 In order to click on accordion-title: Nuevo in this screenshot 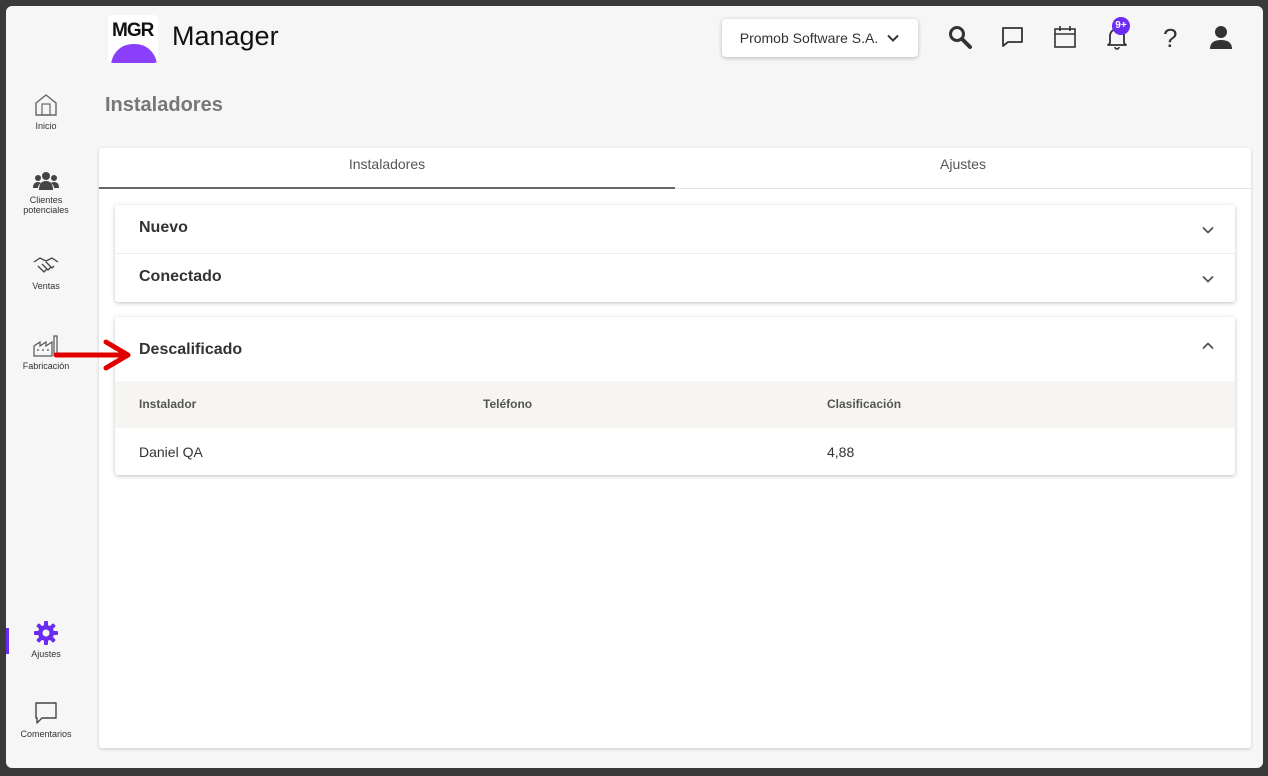, I will do `click(163, 227)`.